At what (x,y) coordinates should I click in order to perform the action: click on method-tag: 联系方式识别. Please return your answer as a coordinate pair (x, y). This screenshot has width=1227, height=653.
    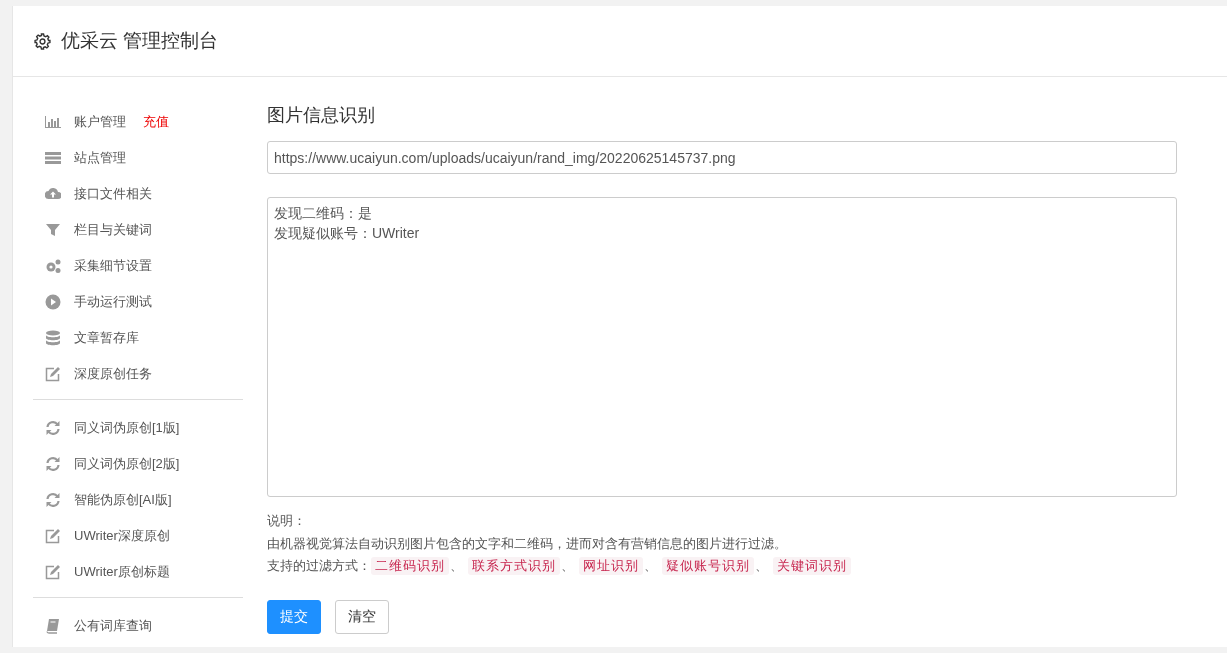
    Looking at the image, I should click on (514, 566).